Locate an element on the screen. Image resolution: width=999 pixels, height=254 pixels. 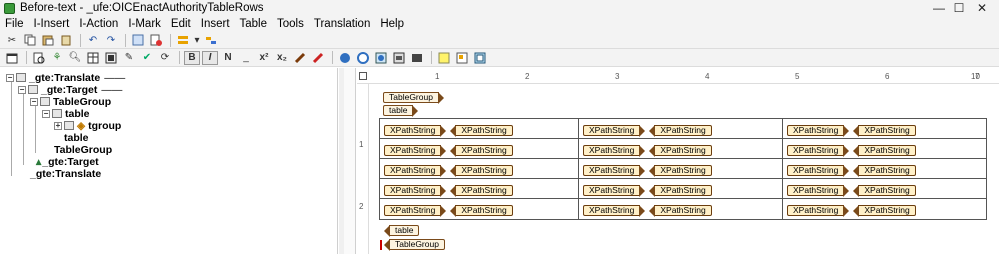
tablegroup-close-tag: TableGroup is located at coordinates (414, 243).